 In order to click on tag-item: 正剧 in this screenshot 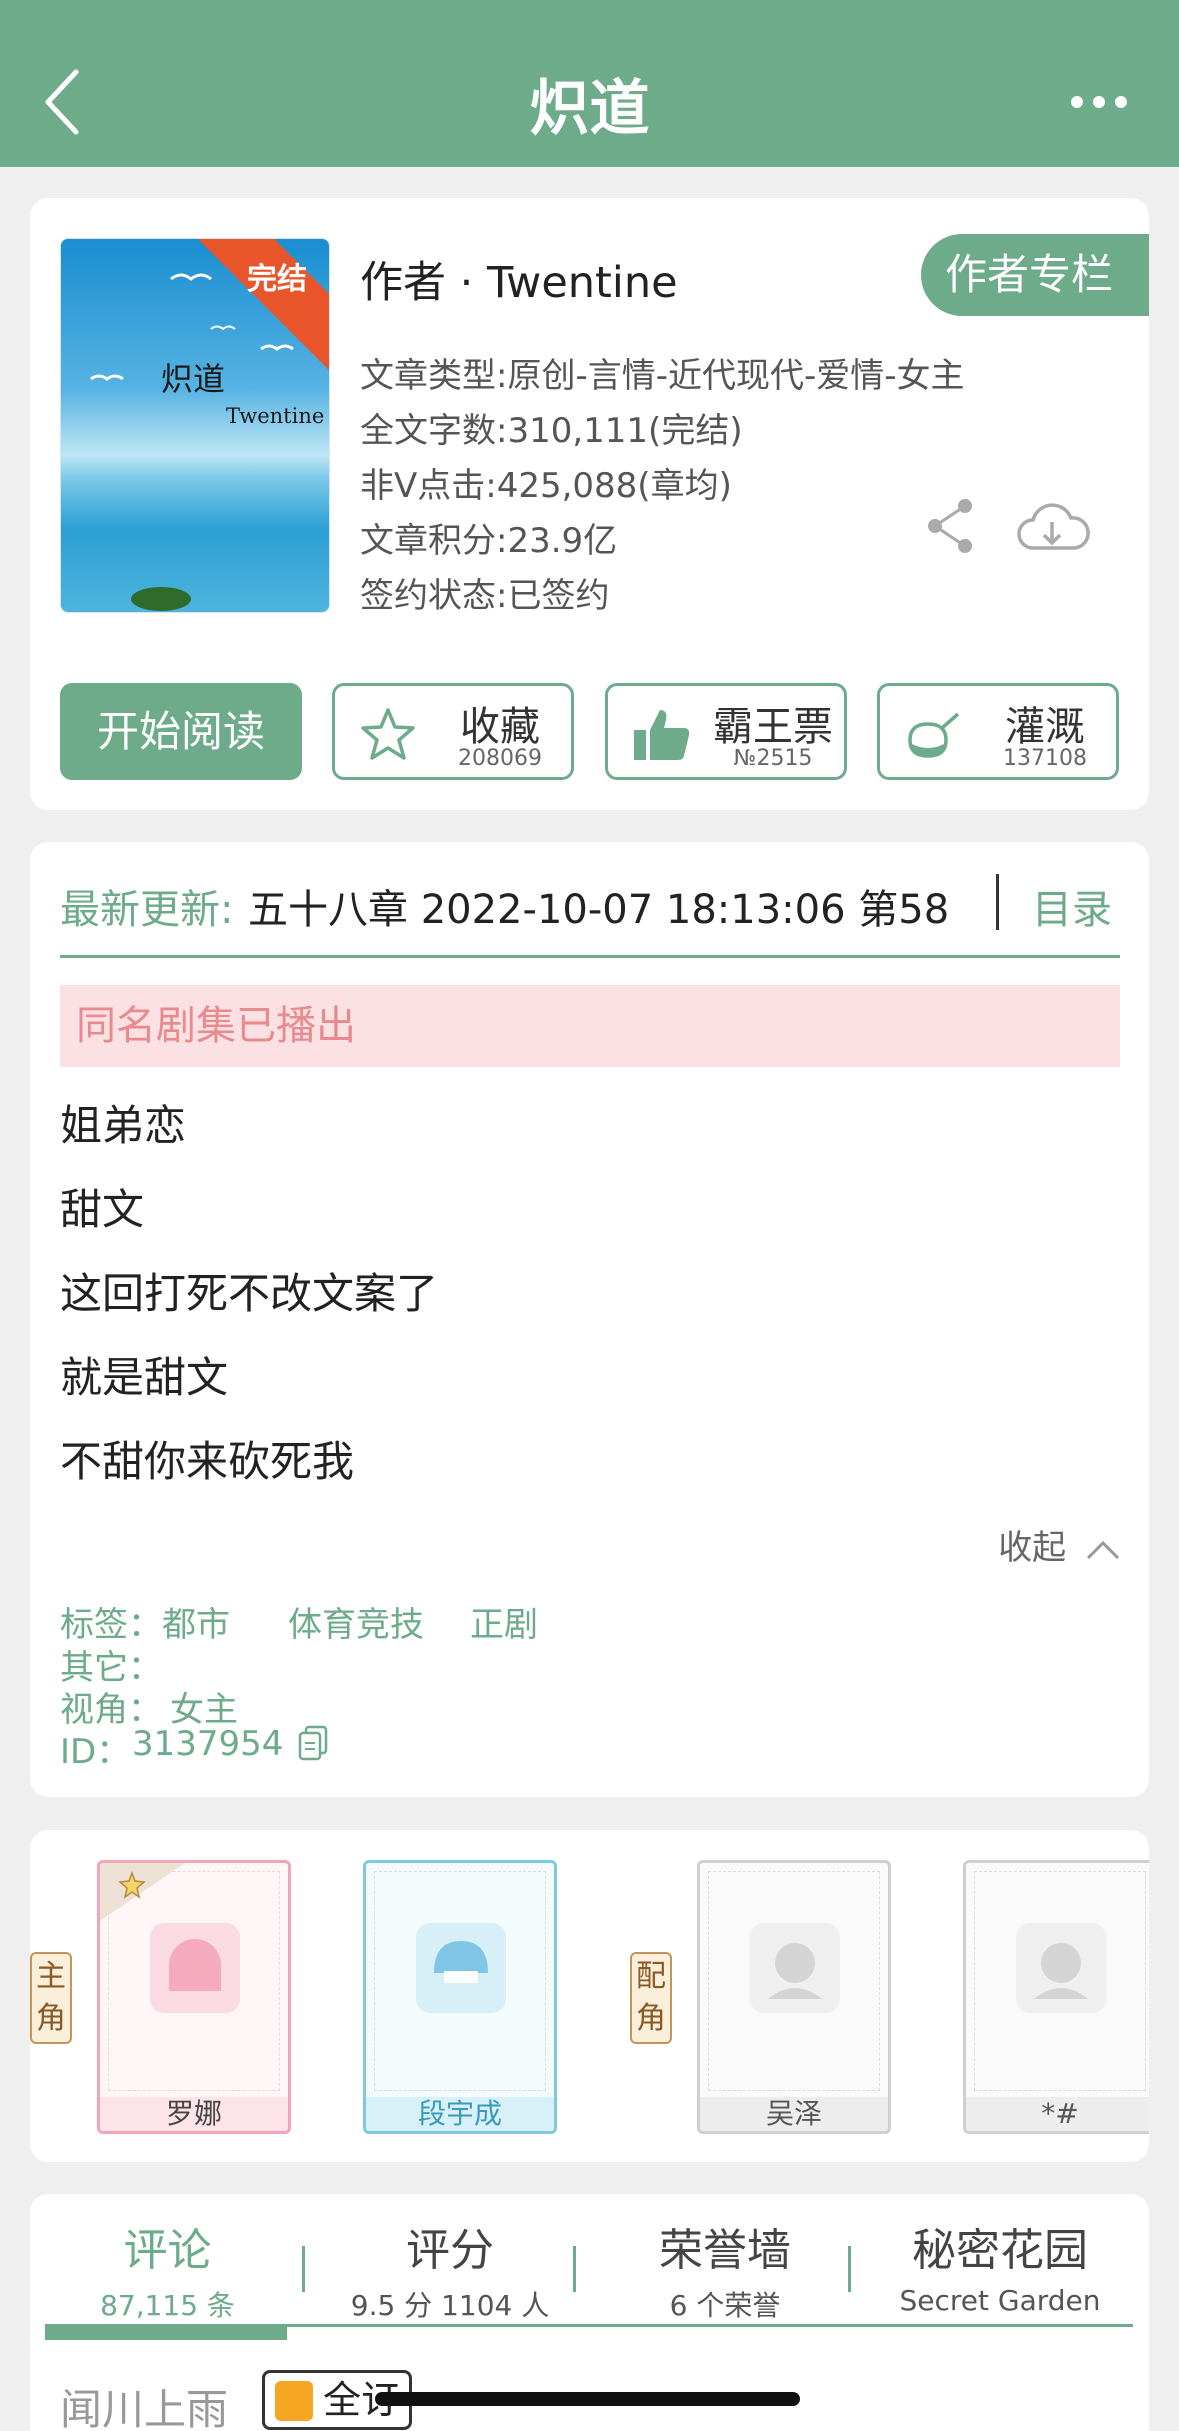, I will do `click(504, 1621)`.